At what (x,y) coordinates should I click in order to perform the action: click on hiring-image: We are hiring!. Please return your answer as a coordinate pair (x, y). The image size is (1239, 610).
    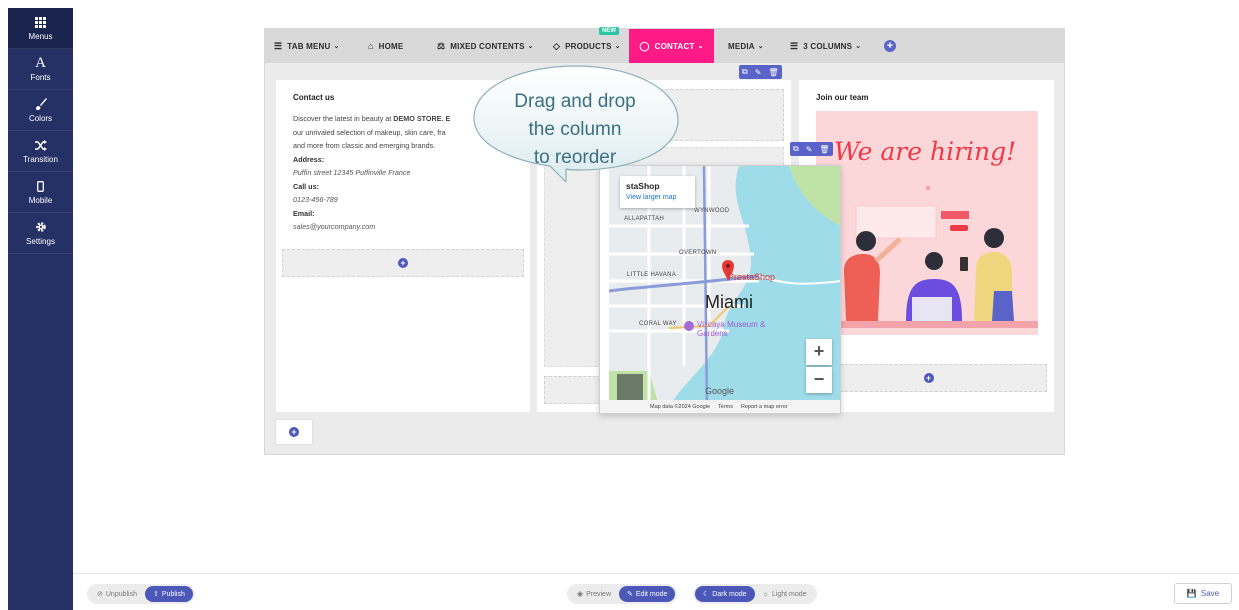
    Looking at the image, I should click on (927, 223).